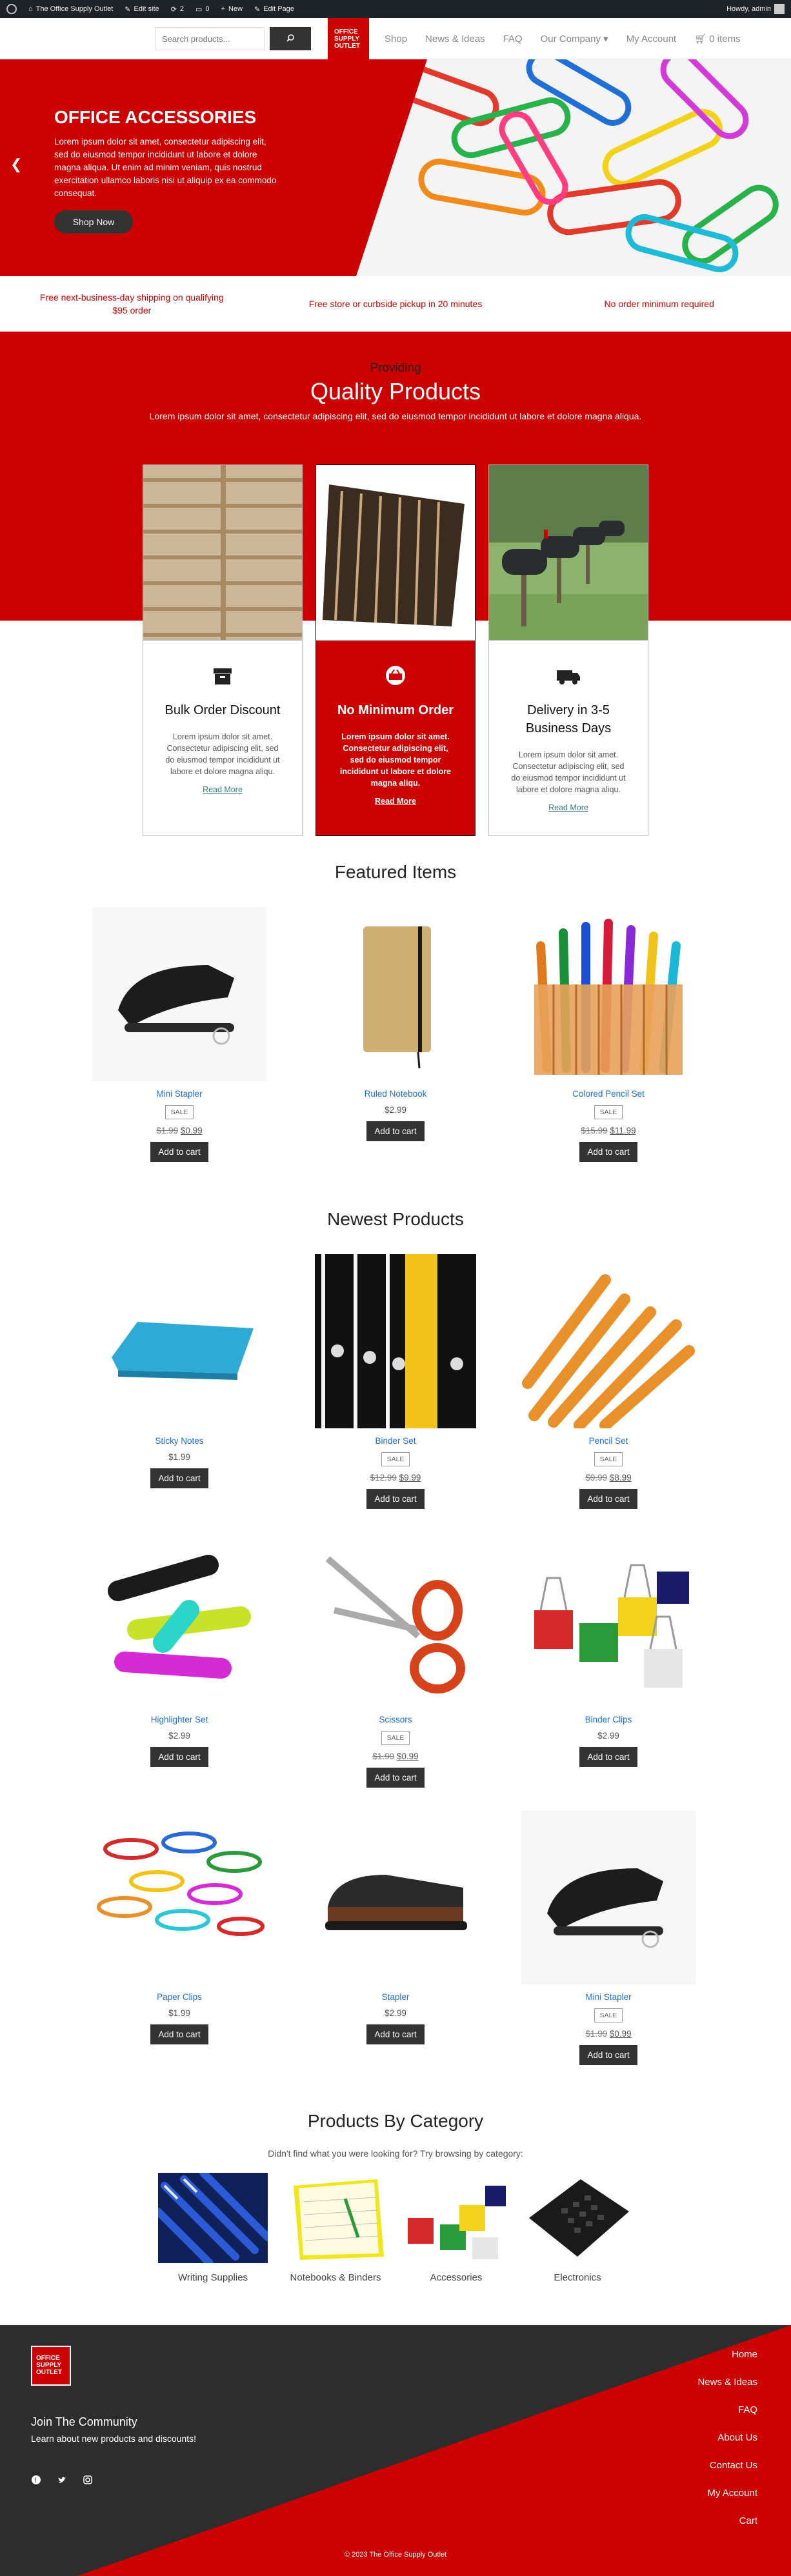 The width and height of the screenshot is (791, 2576). I want to click on chevron-down-icon: ▾, so click(605, 39).